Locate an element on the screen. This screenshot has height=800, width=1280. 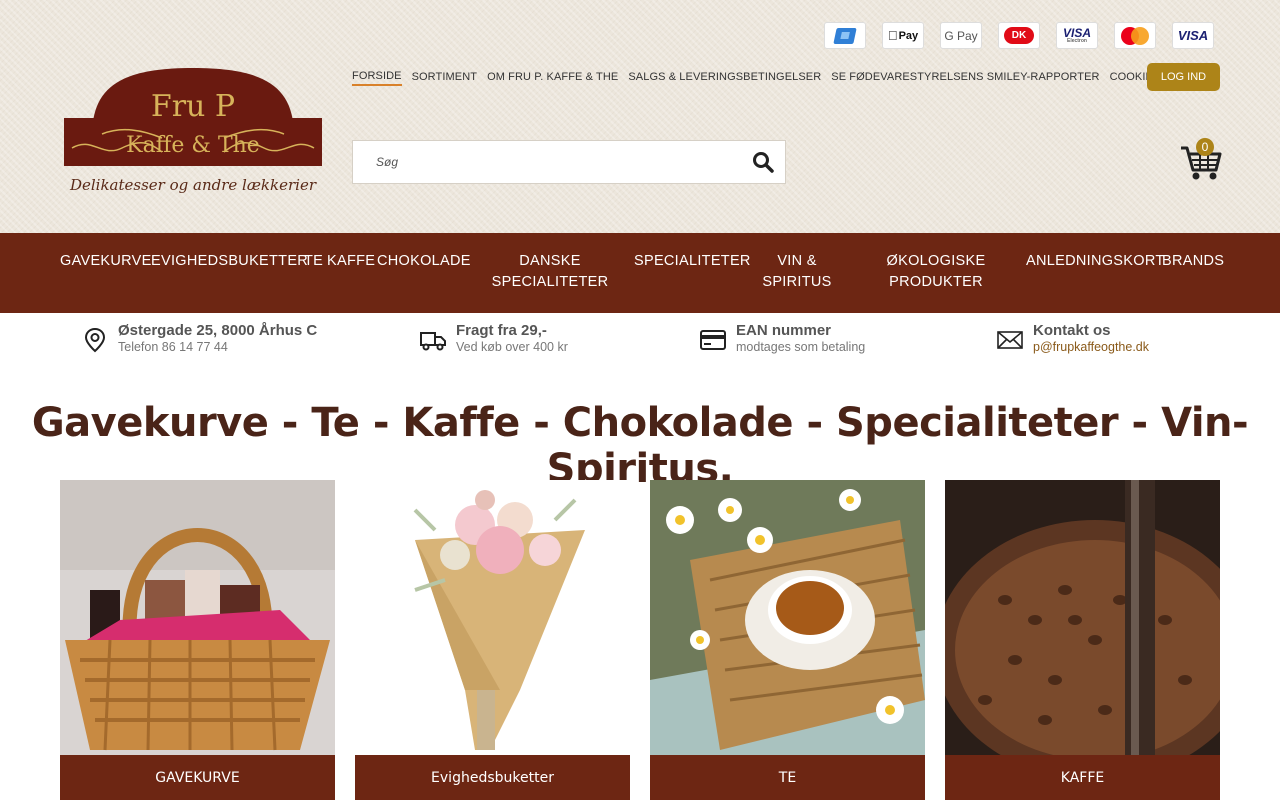
nav-vin-spiritus: Vin & spiritus is located at coordinates (797, 272).